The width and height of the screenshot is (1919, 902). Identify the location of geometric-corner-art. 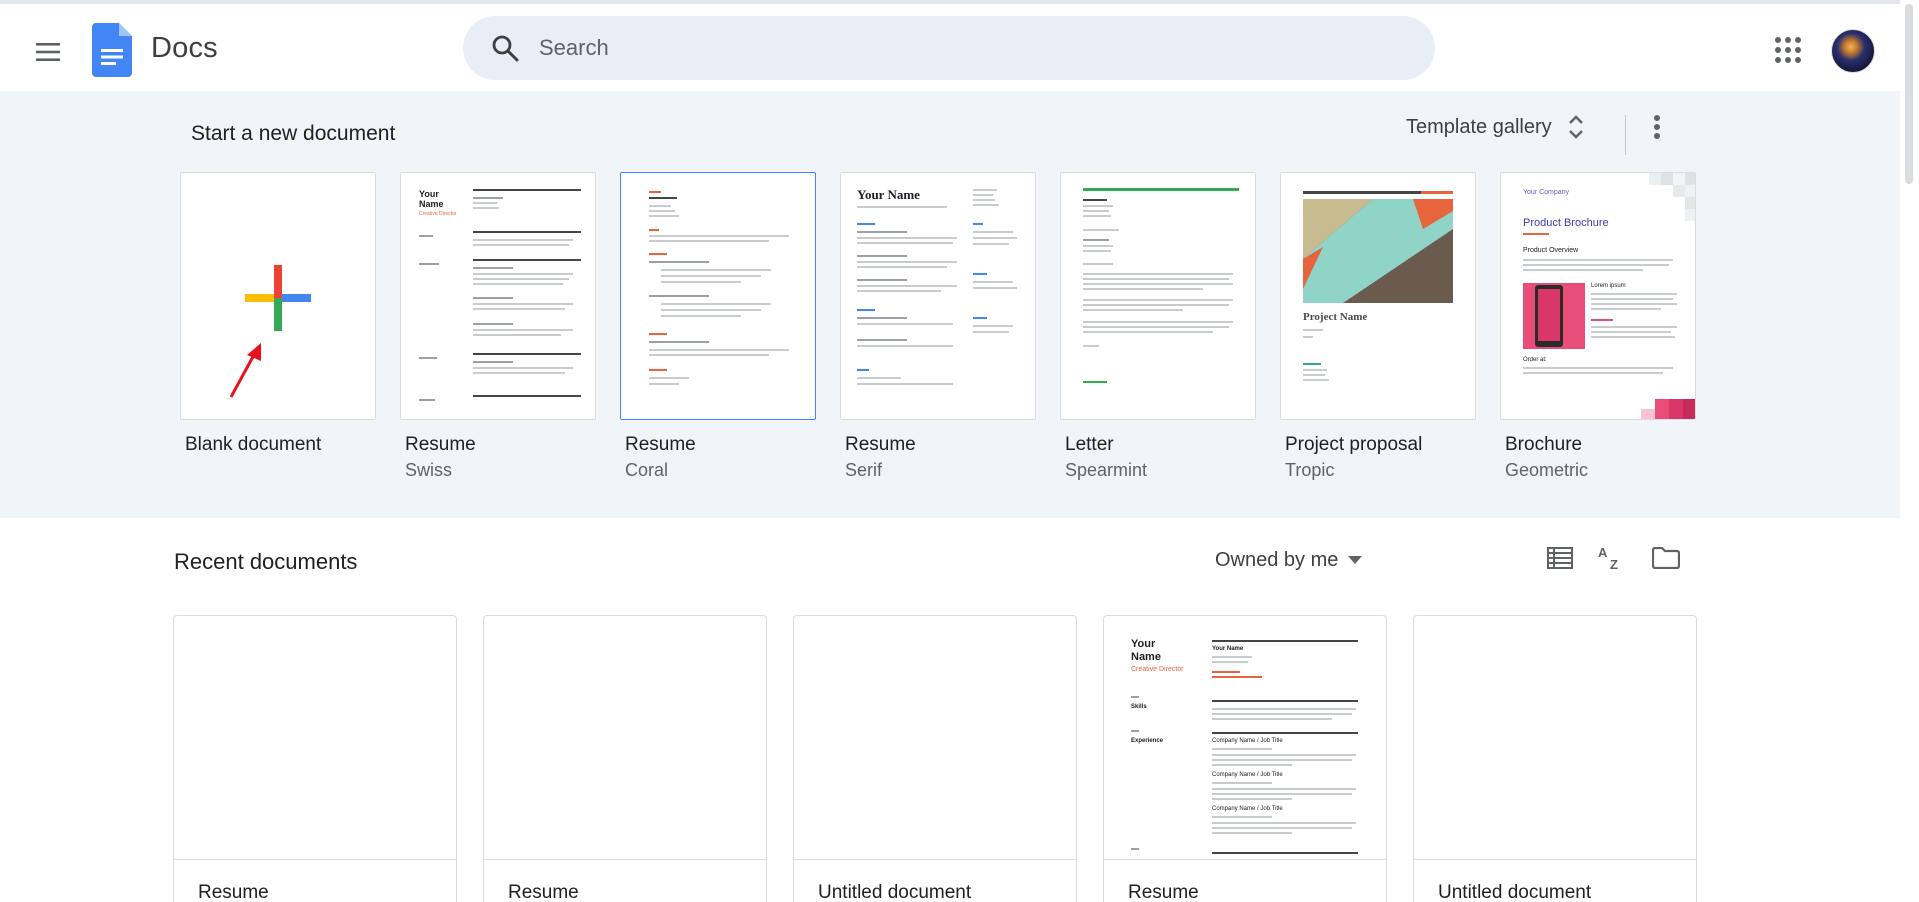
(1672, 197).